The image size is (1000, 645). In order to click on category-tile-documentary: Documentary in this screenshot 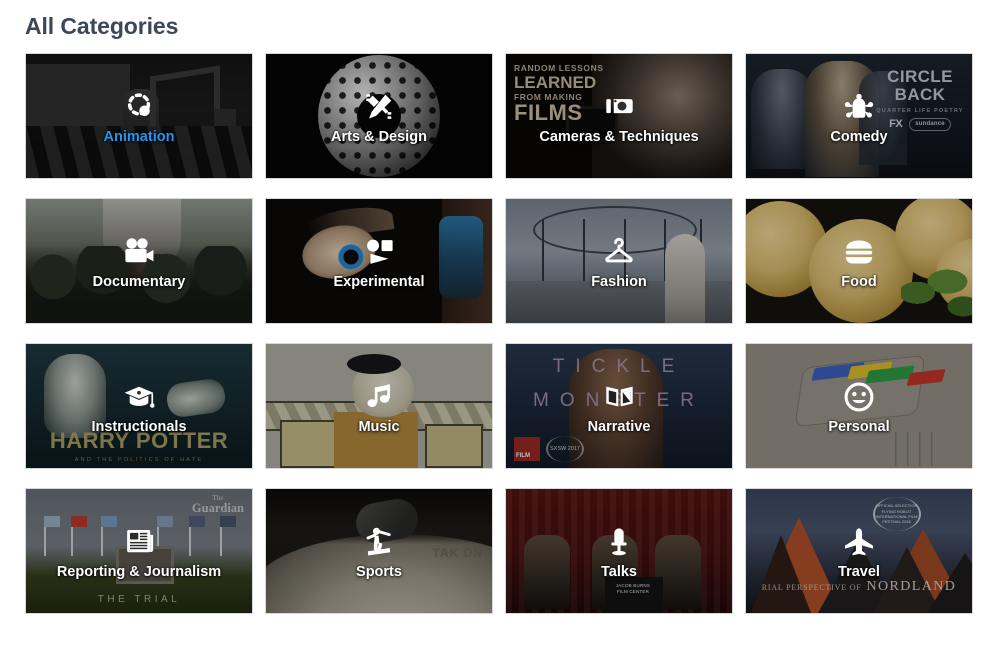, I will do `click(139, 261)`.